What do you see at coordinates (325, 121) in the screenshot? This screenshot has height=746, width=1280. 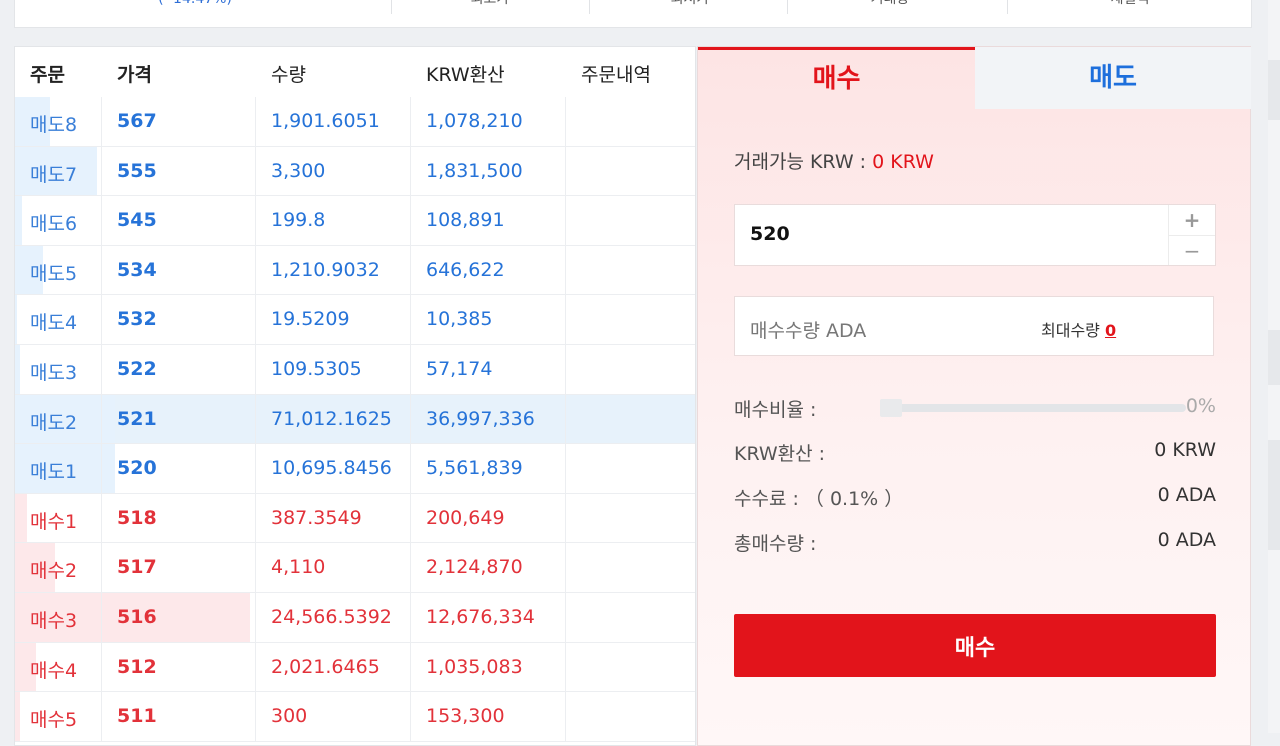 I see `order-quantity: 1,901.6051` at bounding box center [325, 121].